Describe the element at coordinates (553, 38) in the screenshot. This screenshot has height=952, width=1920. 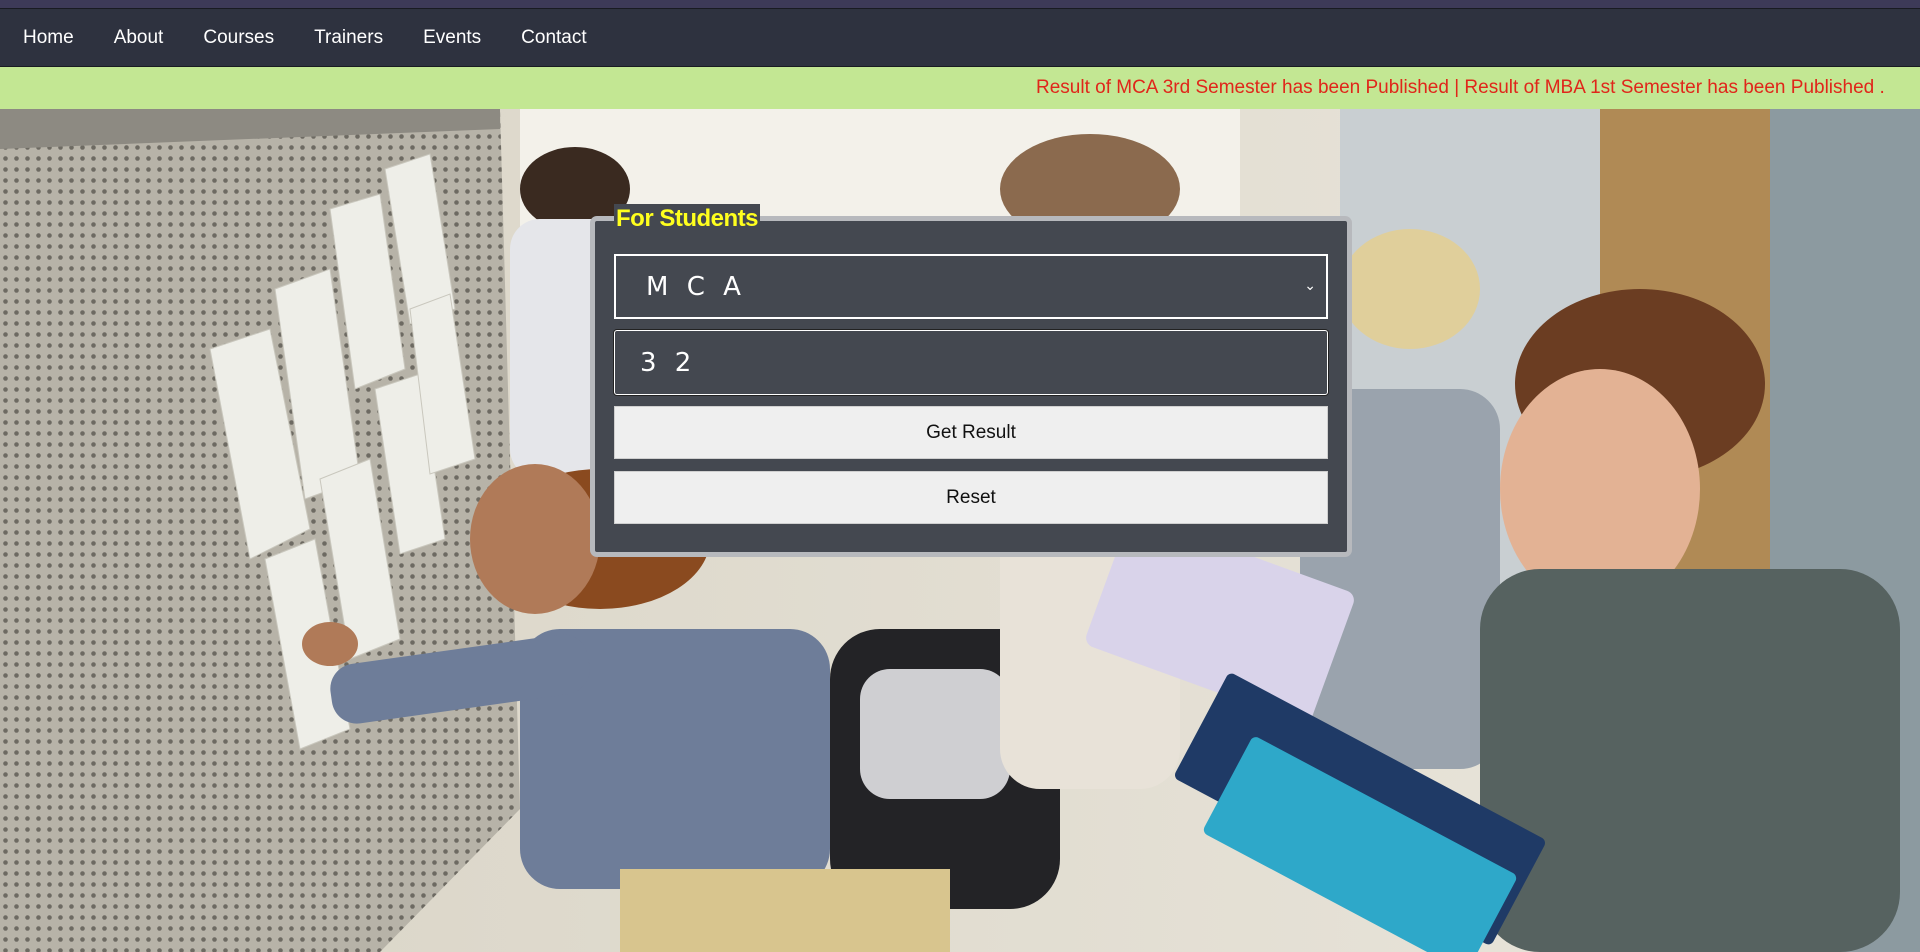
I see `nav-contact: Contact` at that location.